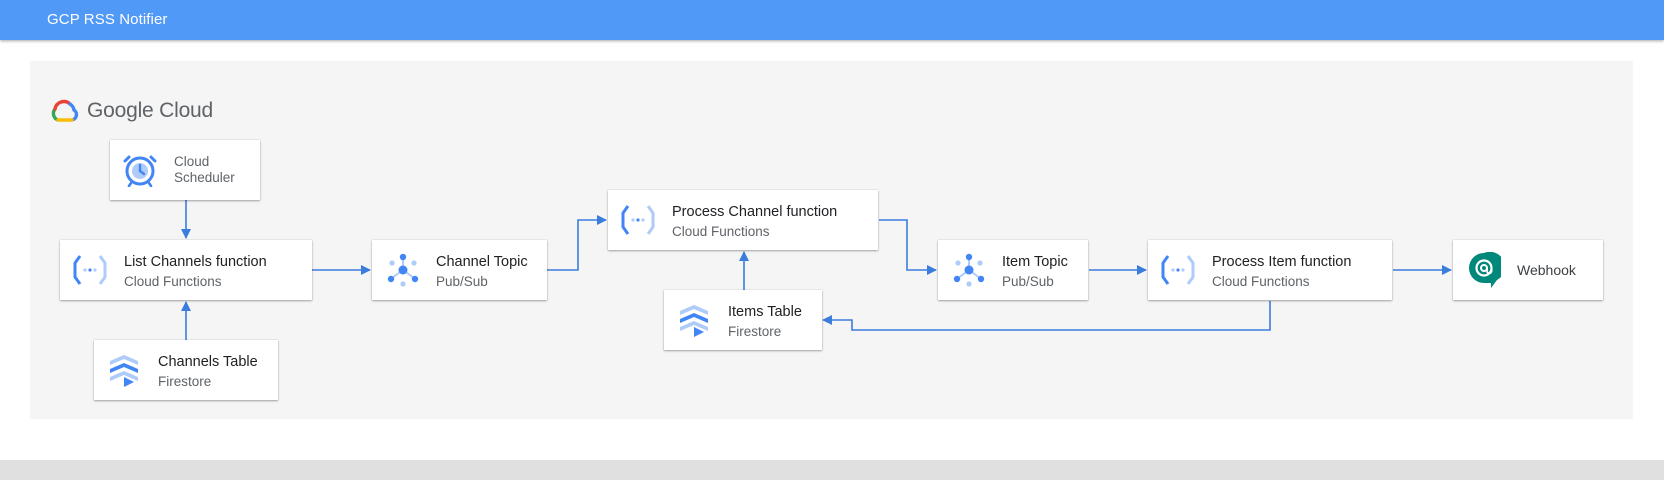 This screenshot has height=480, width=1664. Describe the element at coordinates (755, 212) in the screenshot. I see `node-title: Process Channel function` at that location.